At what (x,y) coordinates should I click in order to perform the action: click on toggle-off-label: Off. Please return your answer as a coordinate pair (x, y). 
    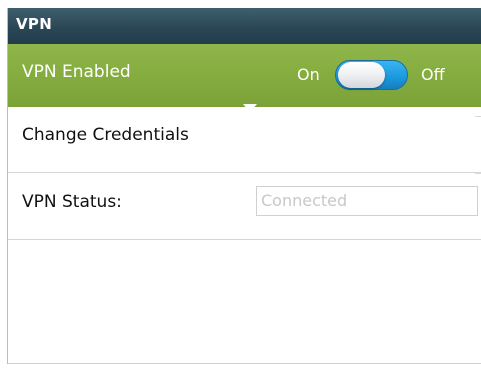
    Looking at the image, I should click on (433, 74).